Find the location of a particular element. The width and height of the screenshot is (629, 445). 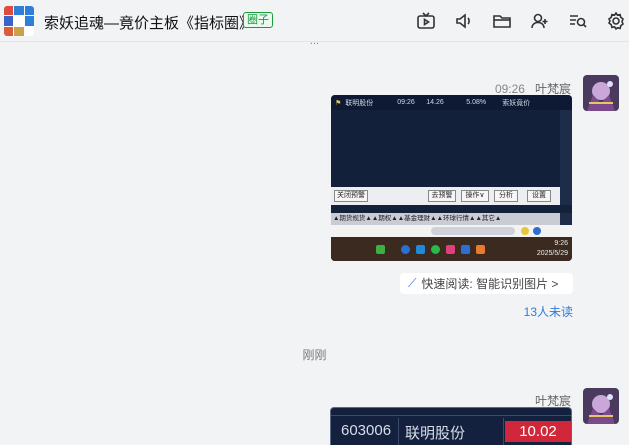

circle-tag: 圈子 is located at coordinates (258, 20).